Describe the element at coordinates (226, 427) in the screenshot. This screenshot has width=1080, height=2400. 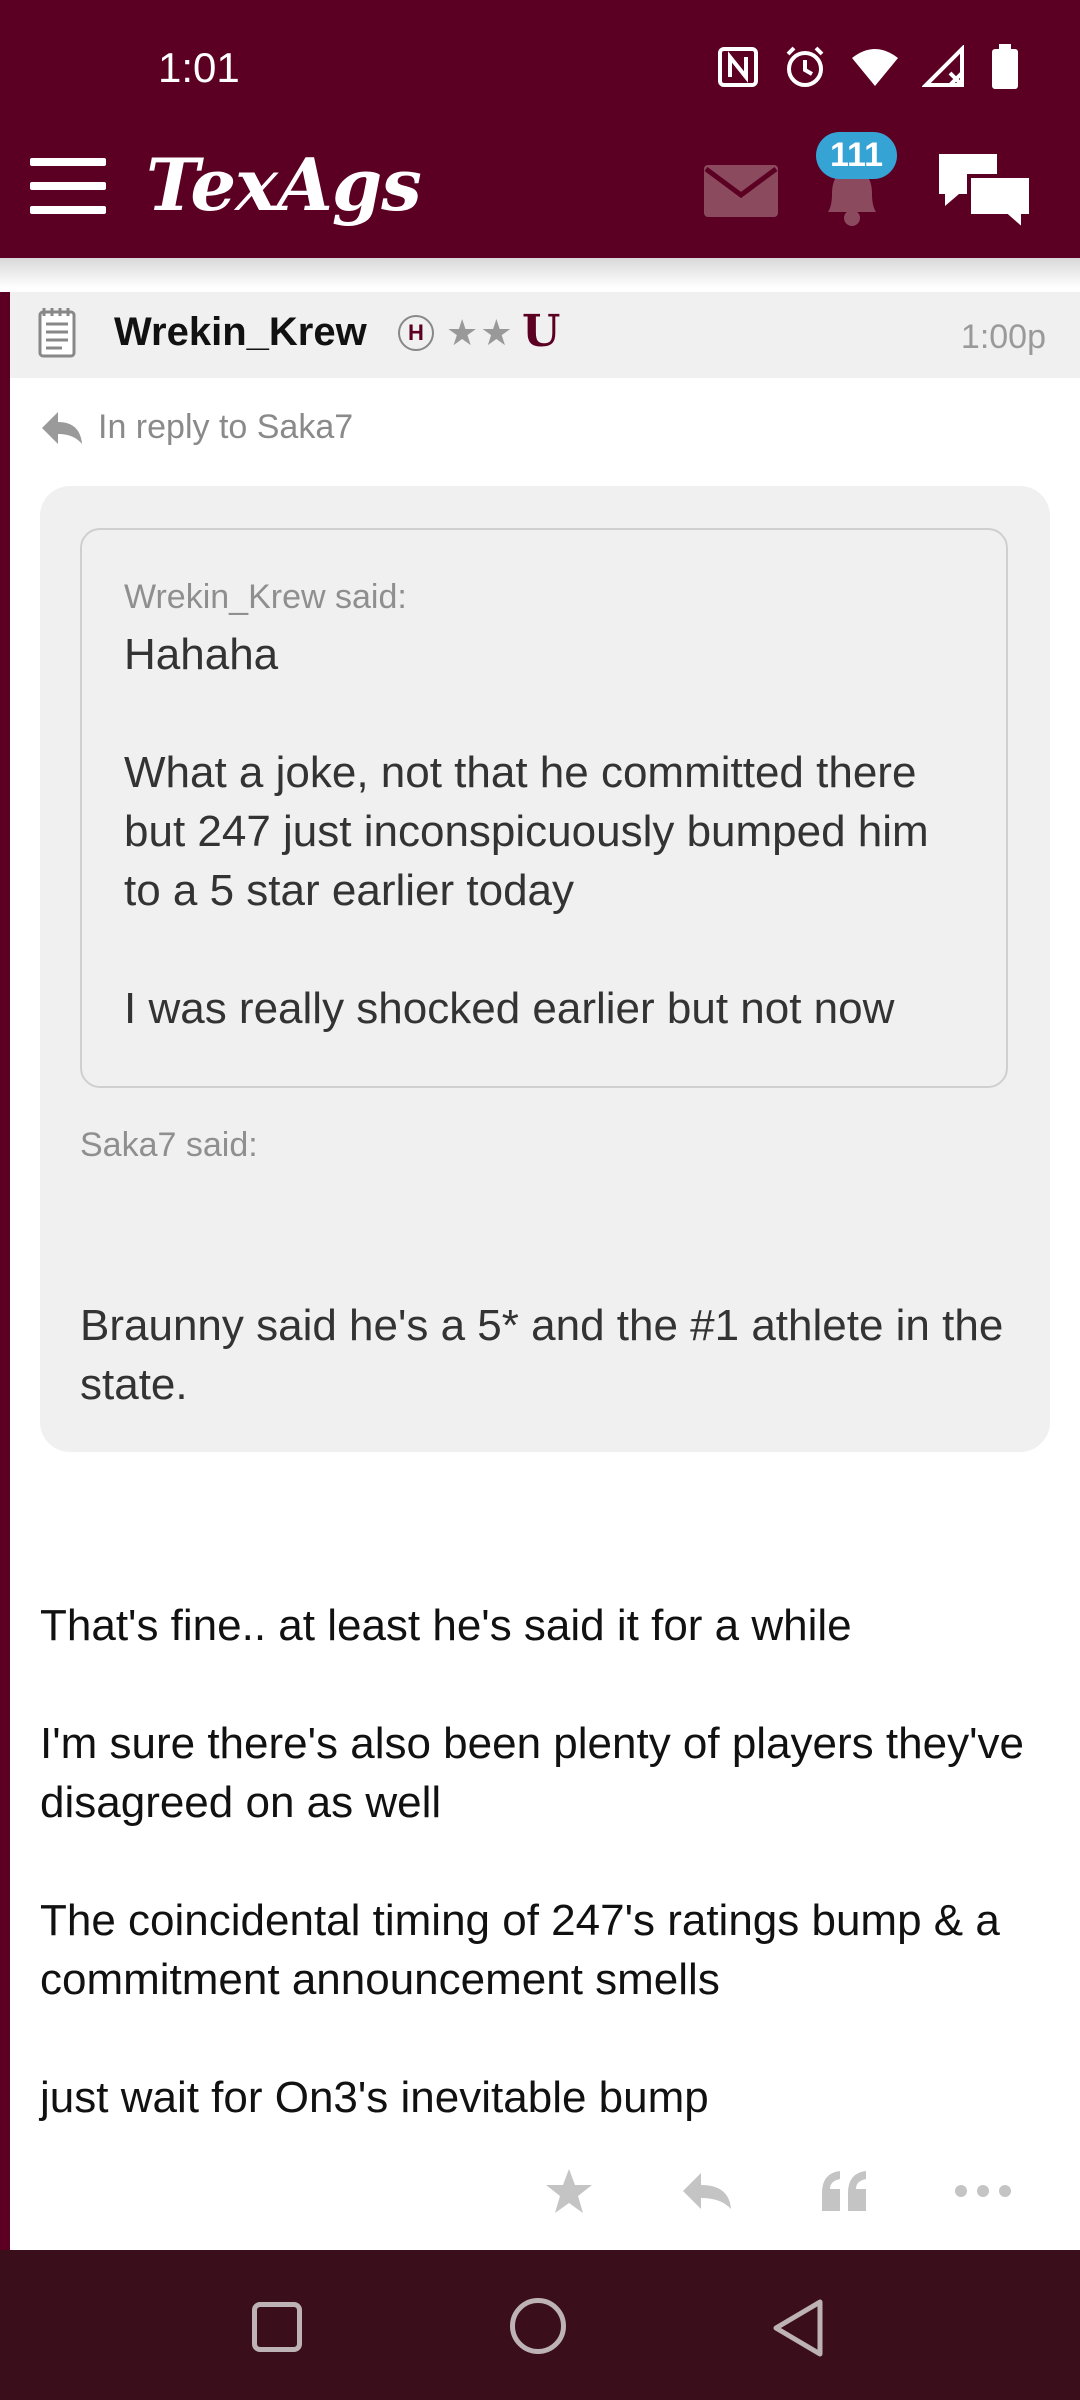
I see `in-reply-to-label: In reply to Saka7` at that location.